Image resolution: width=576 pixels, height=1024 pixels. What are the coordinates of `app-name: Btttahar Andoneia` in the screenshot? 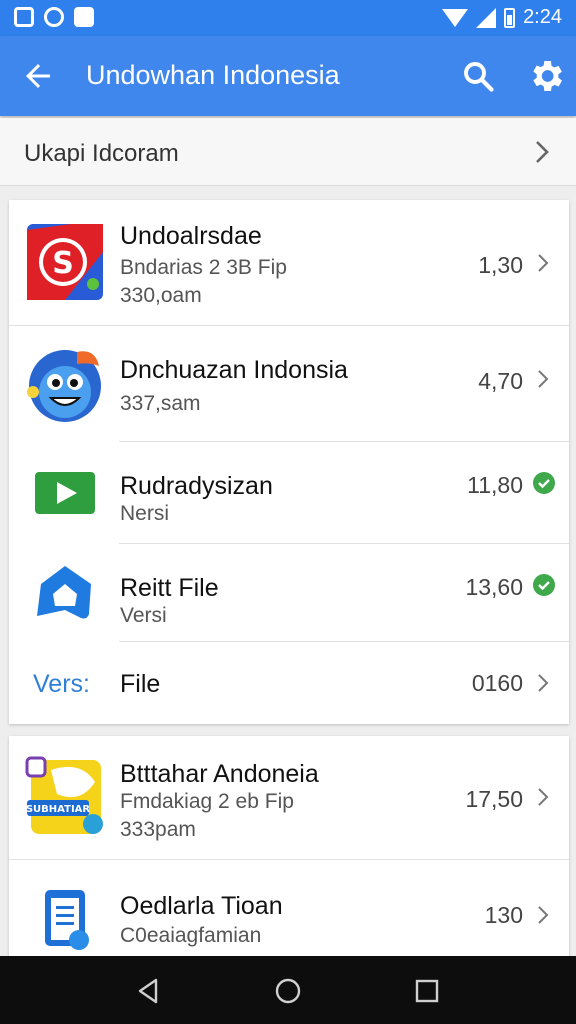 It's located at (219, 774).